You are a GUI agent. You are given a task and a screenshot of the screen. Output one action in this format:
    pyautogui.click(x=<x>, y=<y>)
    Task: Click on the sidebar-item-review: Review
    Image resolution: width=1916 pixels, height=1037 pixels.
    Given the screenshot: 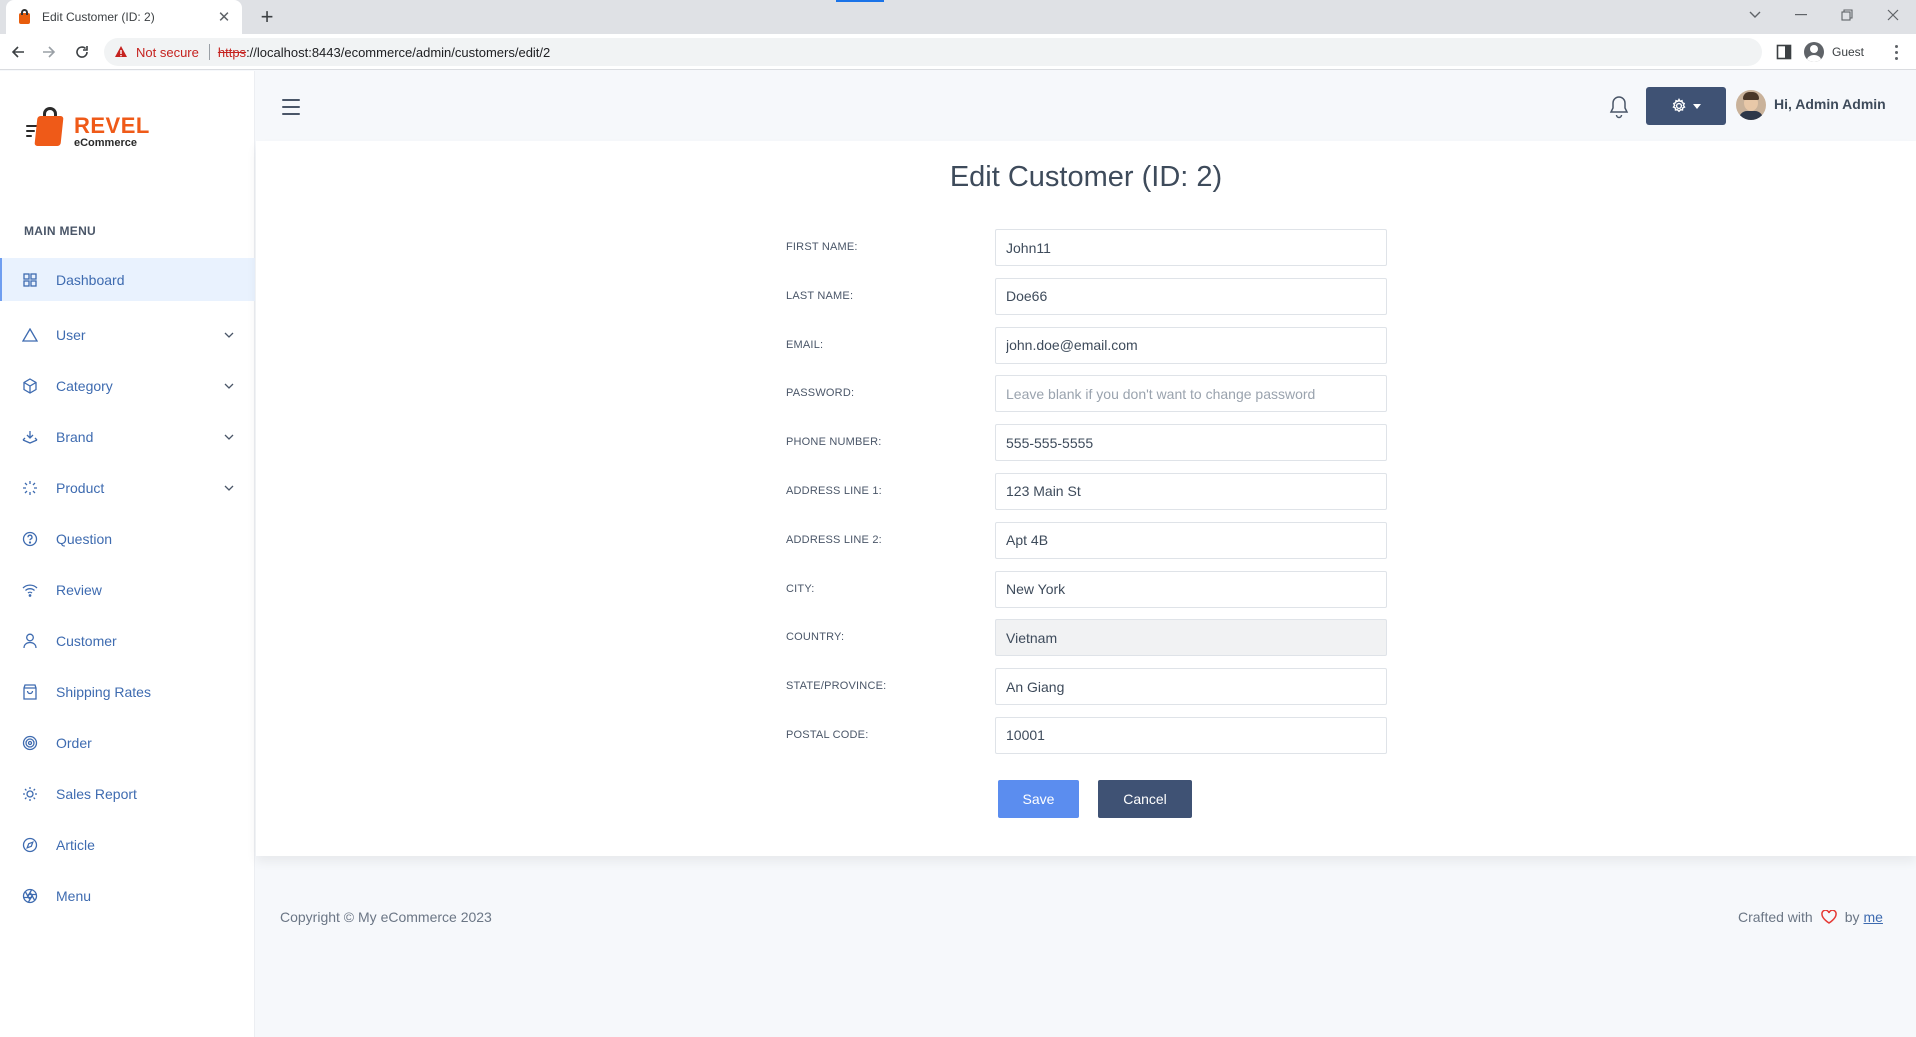 What is the action you would take?
    pyautogui.click(x=127, y=589)
    